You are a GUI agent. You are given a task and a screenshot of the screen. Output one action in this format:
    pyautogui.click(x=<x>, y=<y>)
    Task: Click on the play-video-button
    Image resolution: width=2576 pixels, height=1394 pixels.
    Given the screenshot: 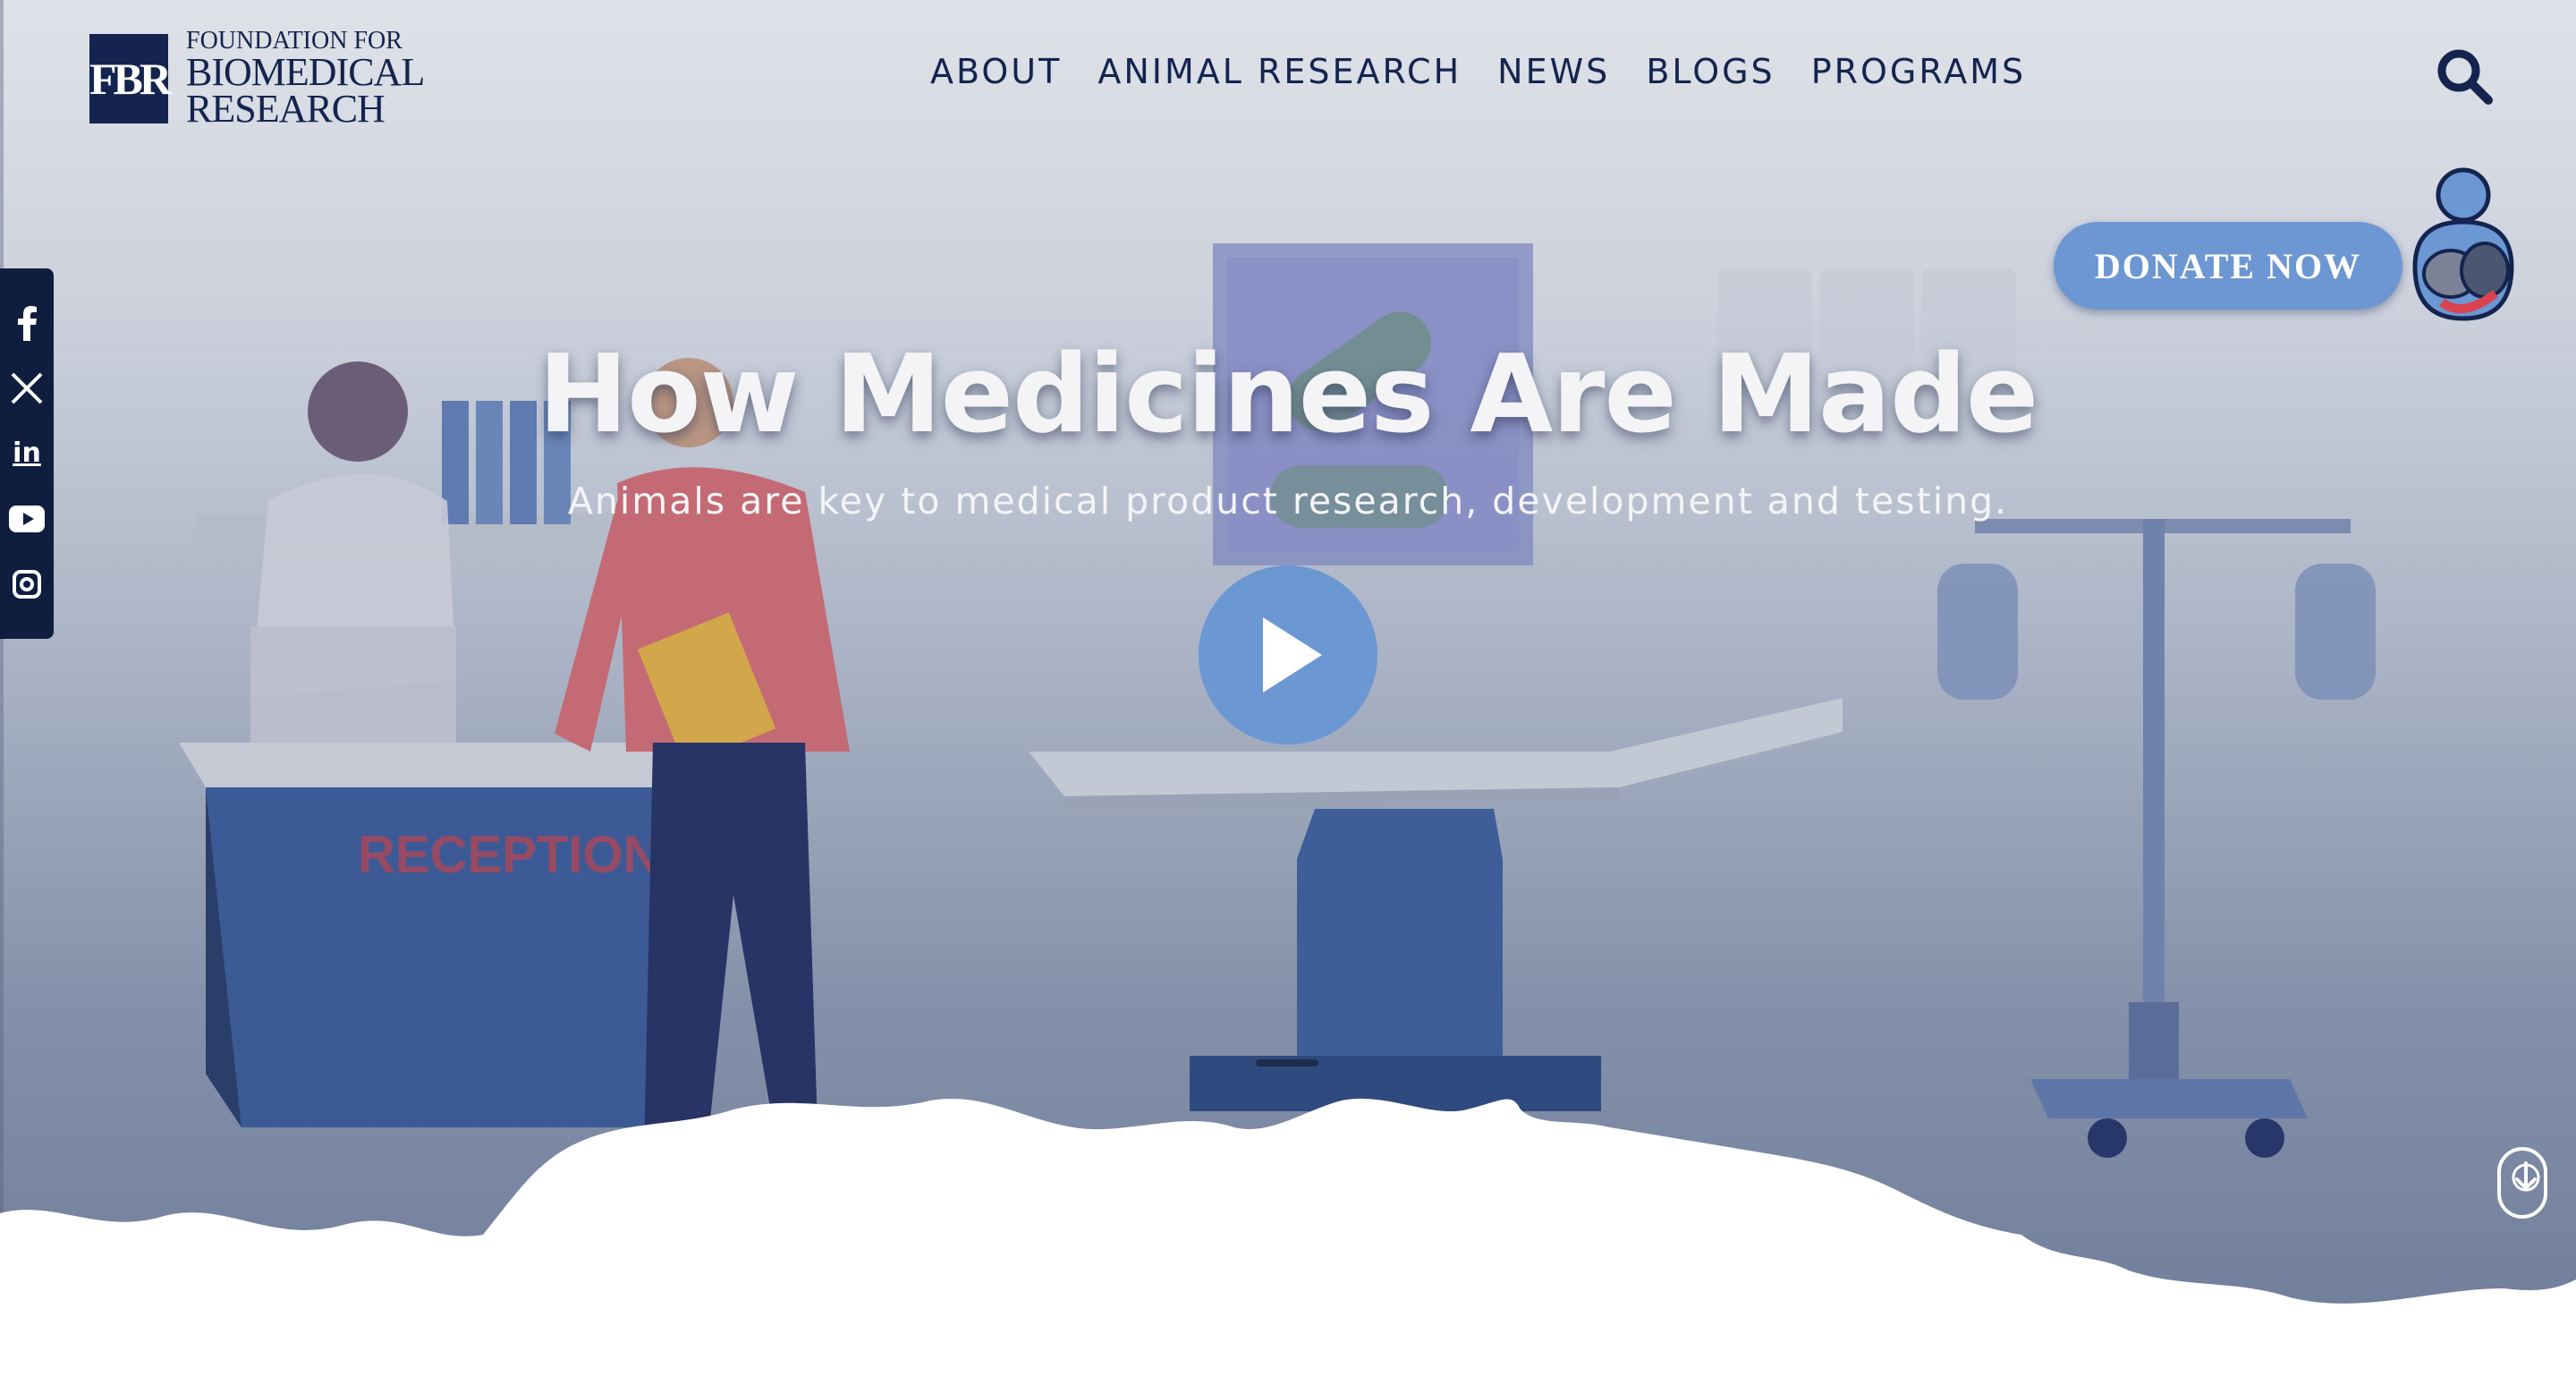 What is the action you would take?
    pyautogui.click(x=1288, y=654)
    